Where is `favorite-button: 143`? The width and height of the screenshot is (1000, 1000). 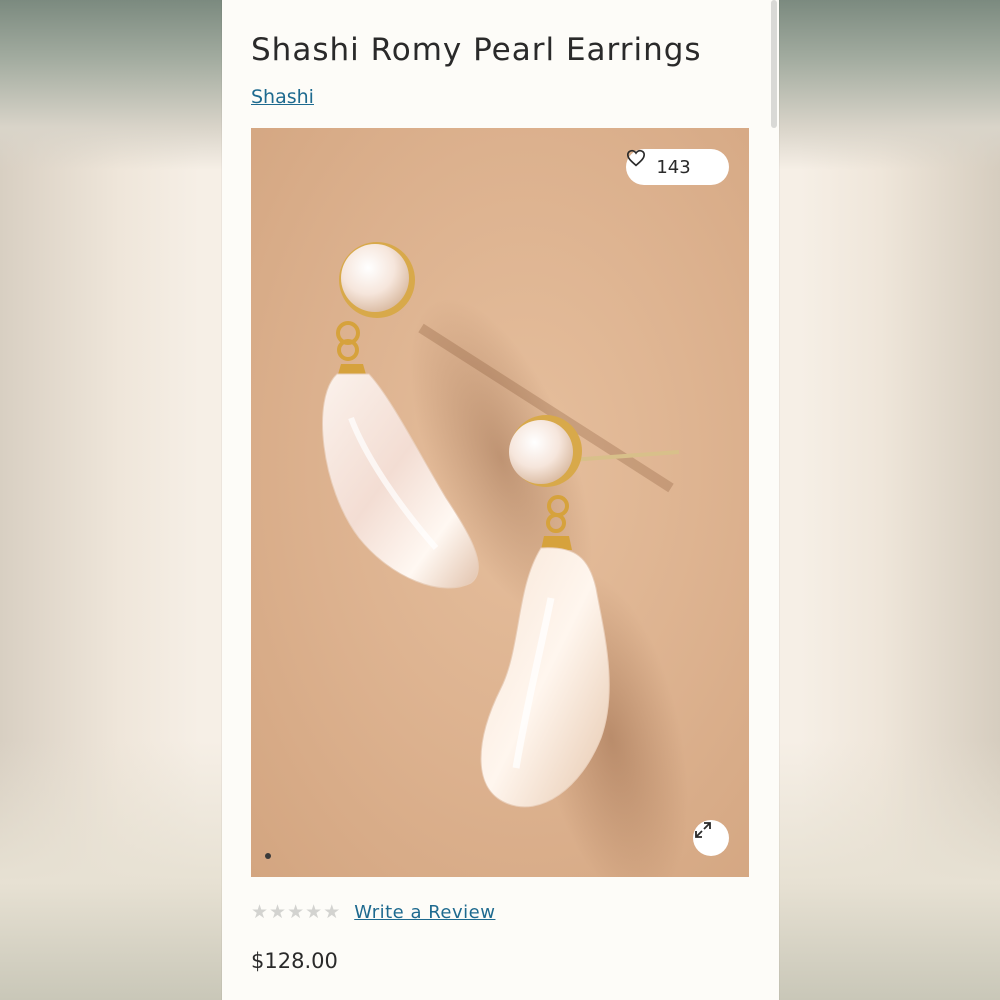
favorite-button: 143 is located at coordinates (677, 167).